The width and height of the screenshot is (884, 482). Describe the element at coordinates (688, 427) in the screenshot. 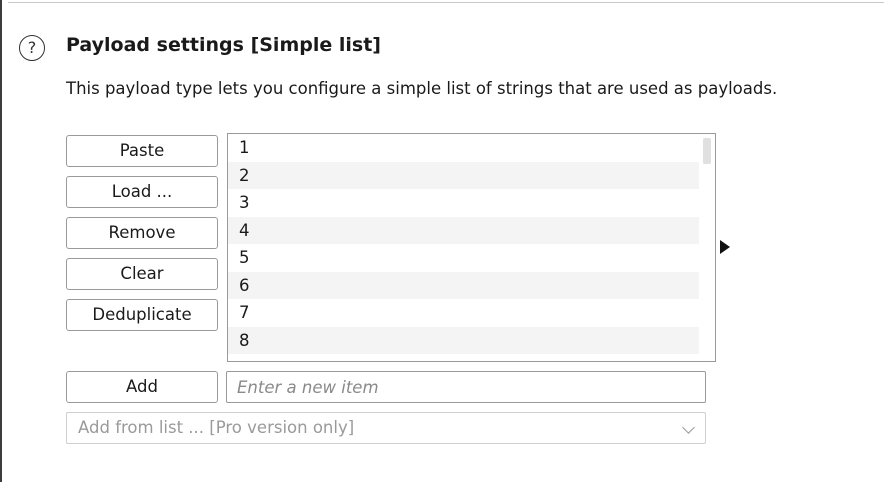

I see `chevron-down-icon` at that location.